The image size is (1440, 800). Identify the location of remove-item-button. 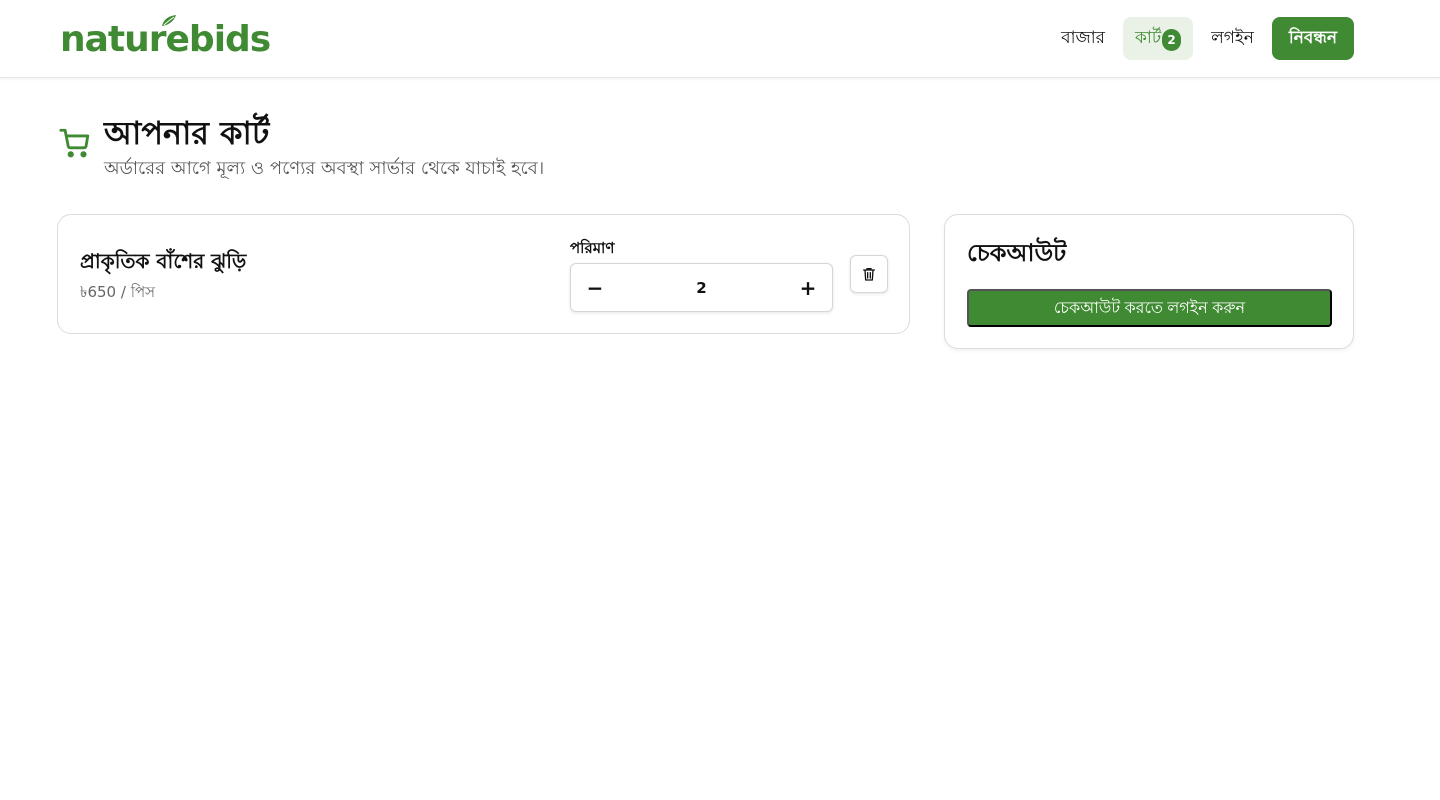
(869, 274).